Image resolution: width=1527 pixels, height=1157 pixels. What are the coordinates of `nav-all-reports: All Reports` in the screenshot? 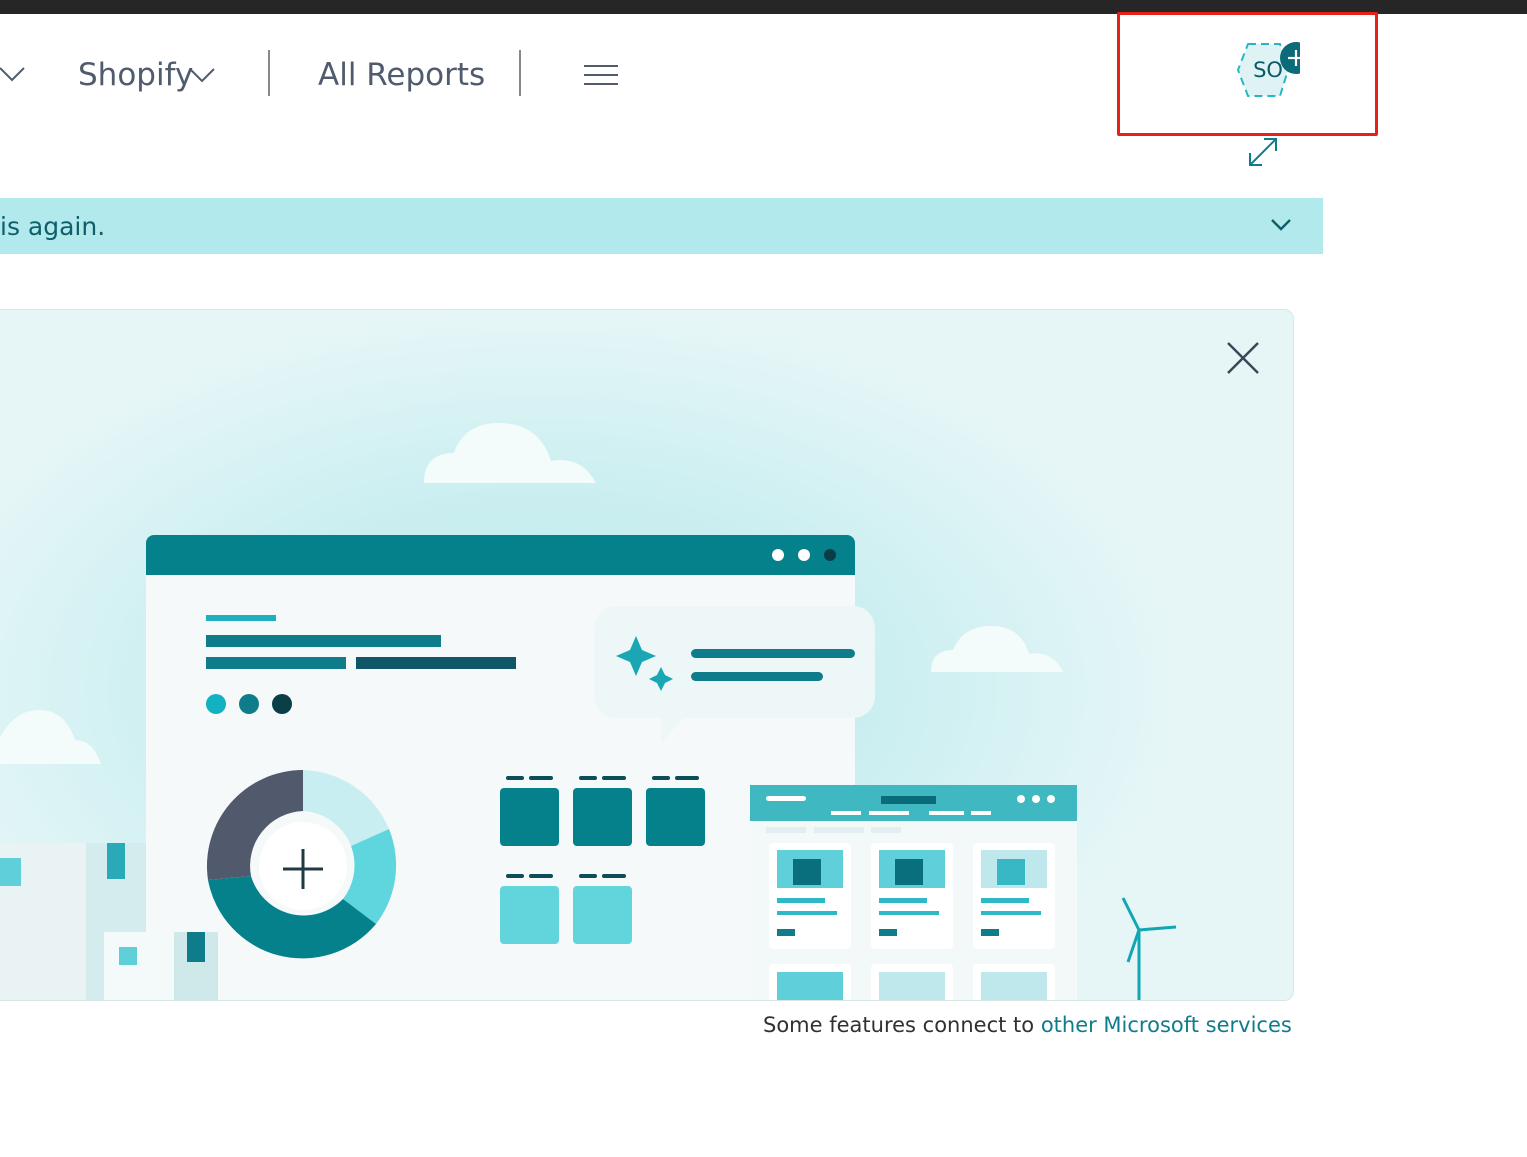 It's located at (401, 75).